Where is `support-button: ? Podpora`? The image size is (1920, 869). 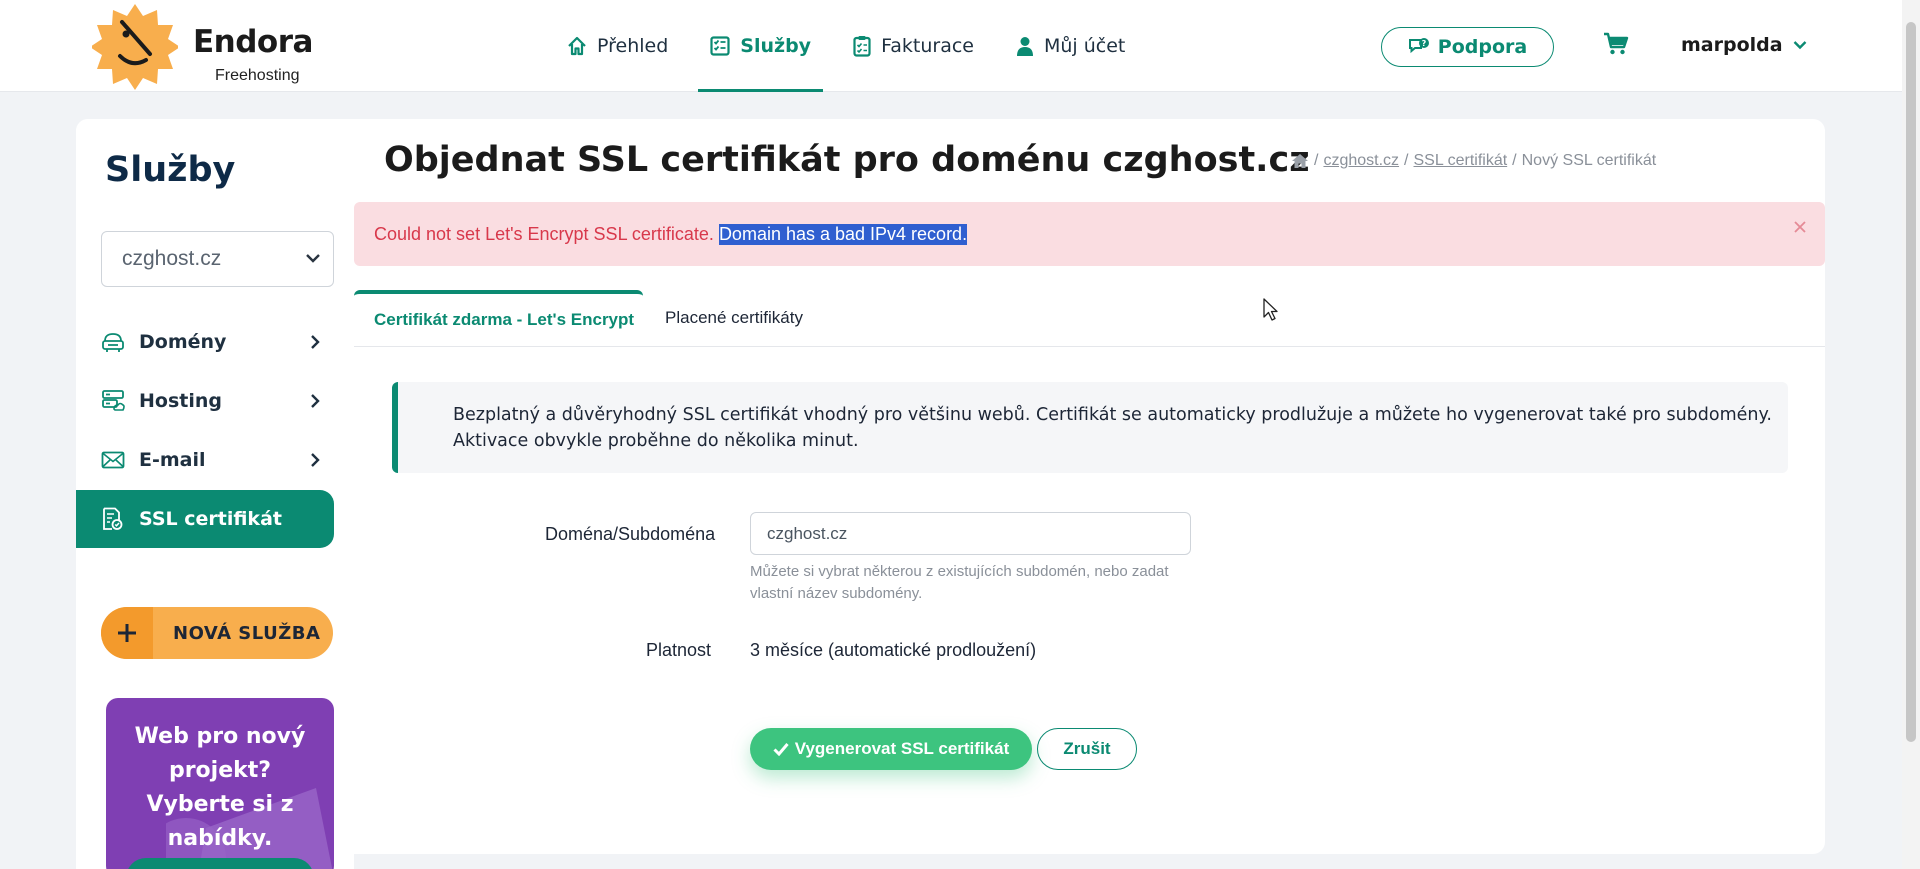 support-button: ? Podpora is located at coordinates (1467, 47).